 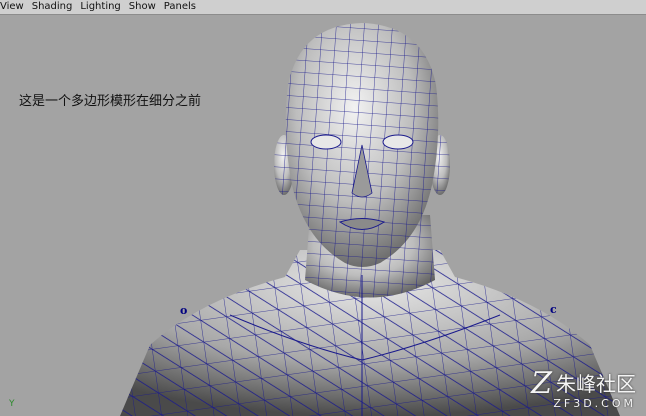 What do you see at coordinates (553, 309) in the screenshot?
I see `right-marker: c` at bounding box center [553, 309].